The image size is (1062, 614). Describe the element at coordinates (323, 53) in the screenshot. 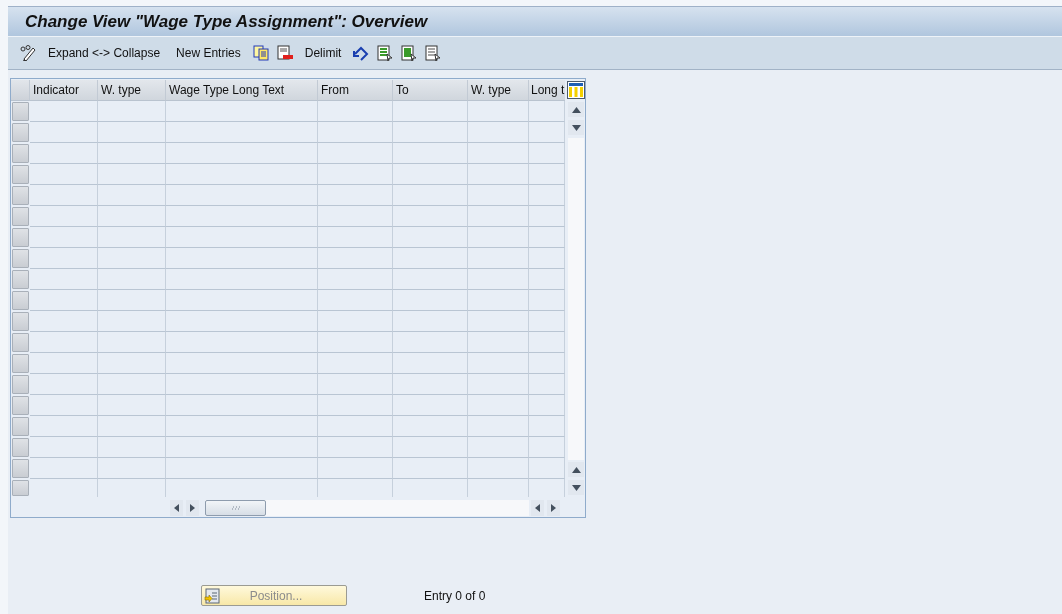

I see `toolbar-button: Delimit` at that location.